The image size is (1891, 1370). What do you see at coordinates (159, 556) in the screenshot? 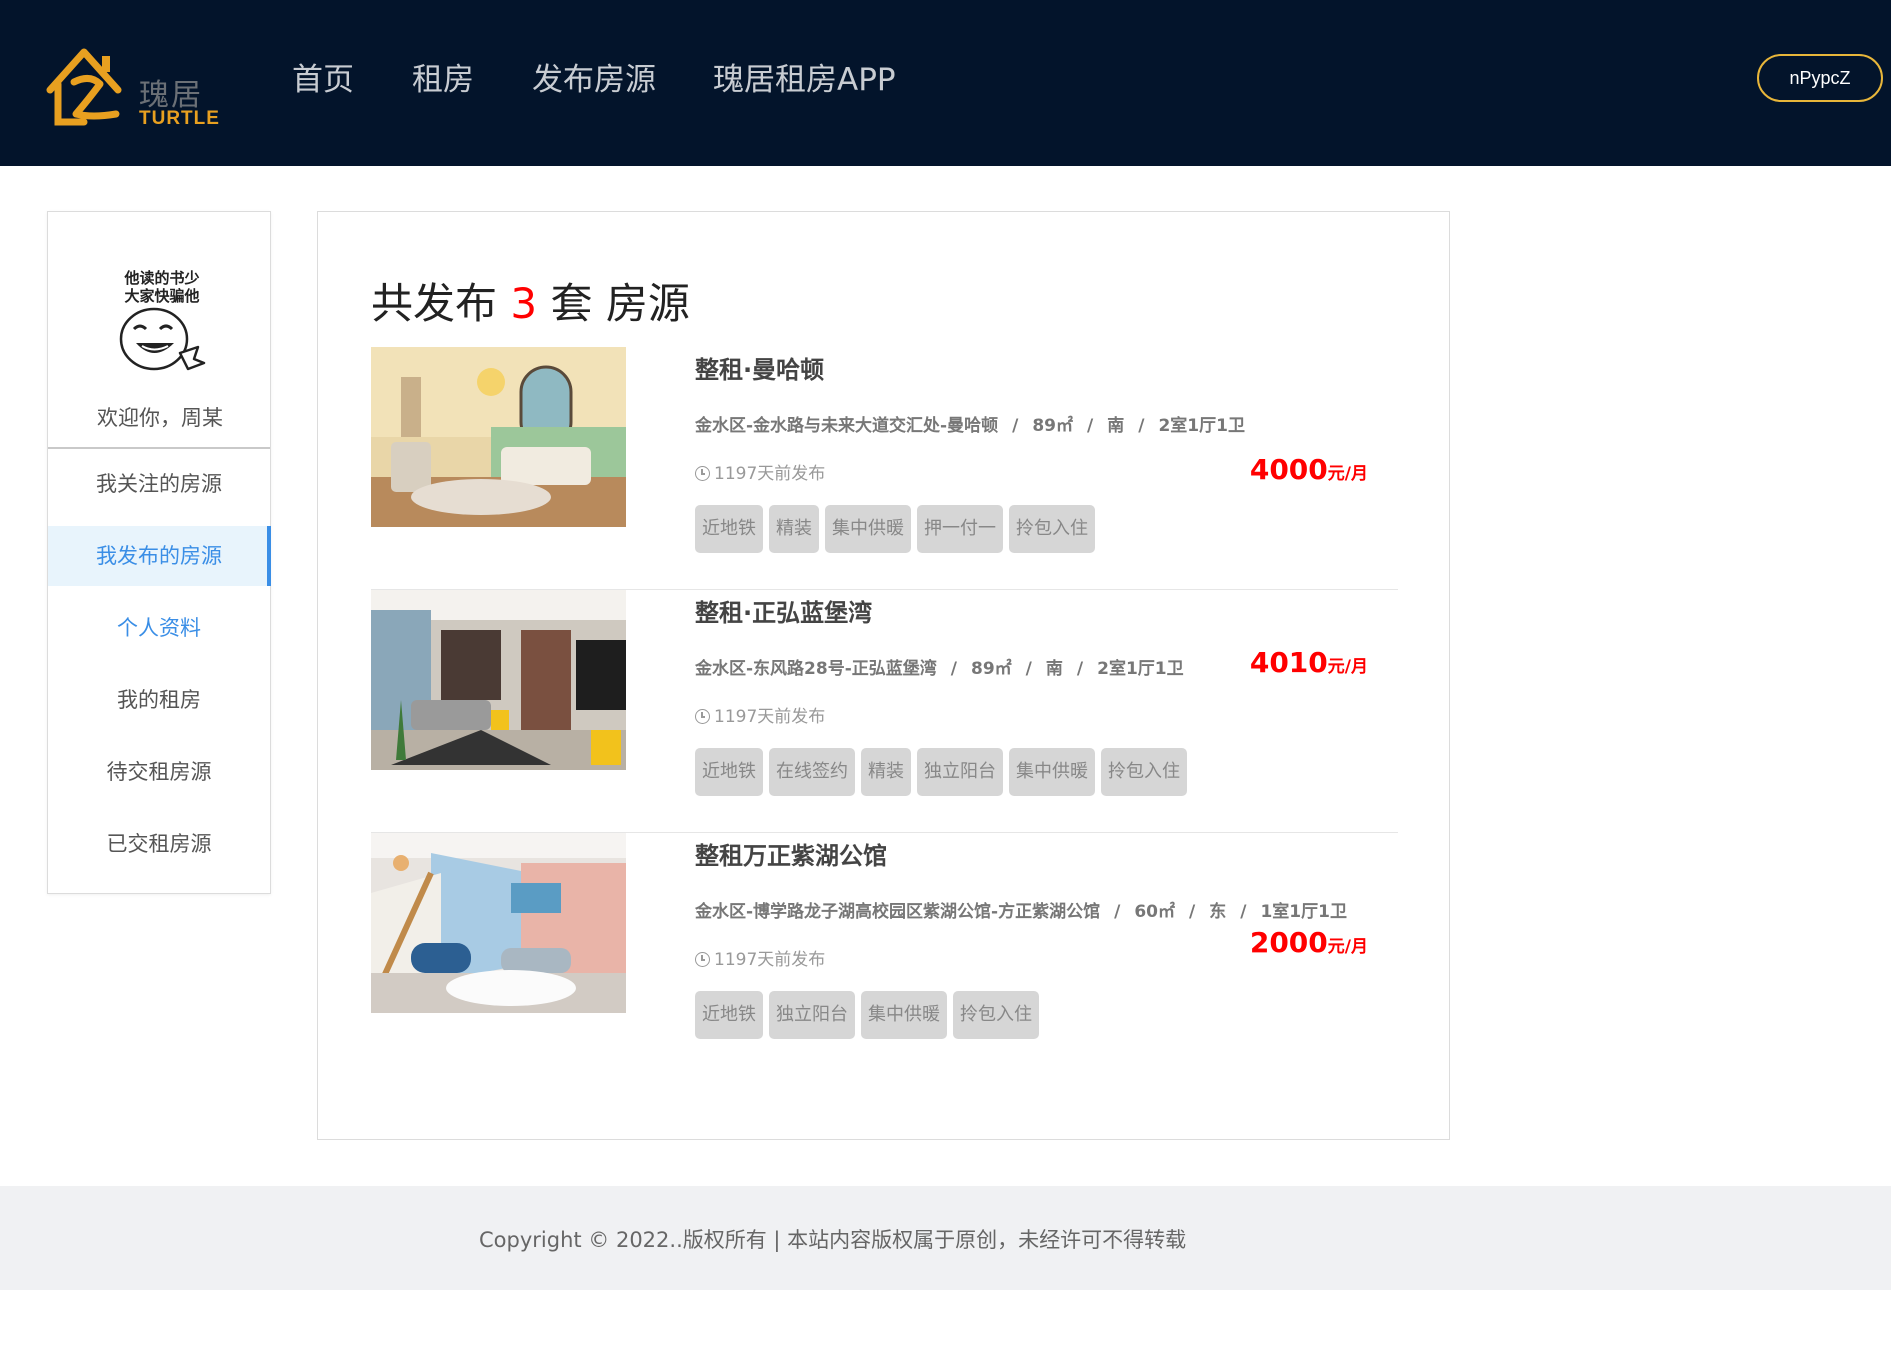
I see `sidebar-item-my-published-listings: 我发布的房源` at bounding box center [159, 556].